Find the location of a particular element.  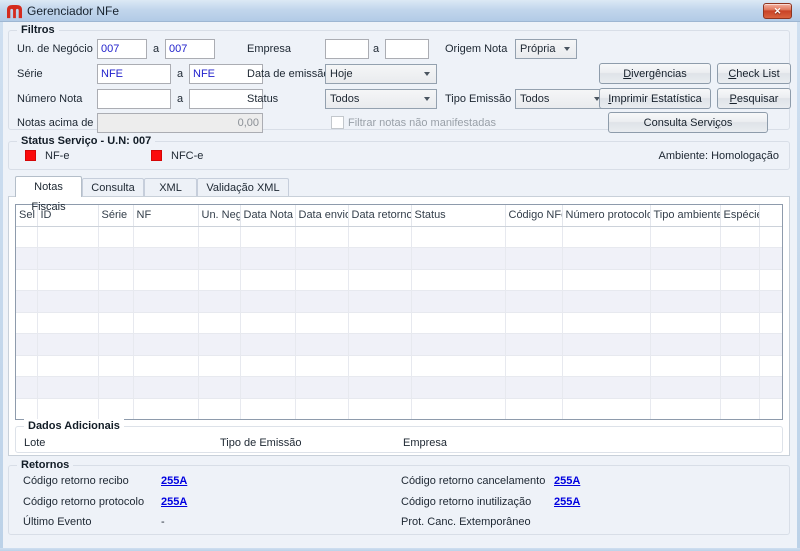

un-negocio-from-input is located at coordinates (122, 49).